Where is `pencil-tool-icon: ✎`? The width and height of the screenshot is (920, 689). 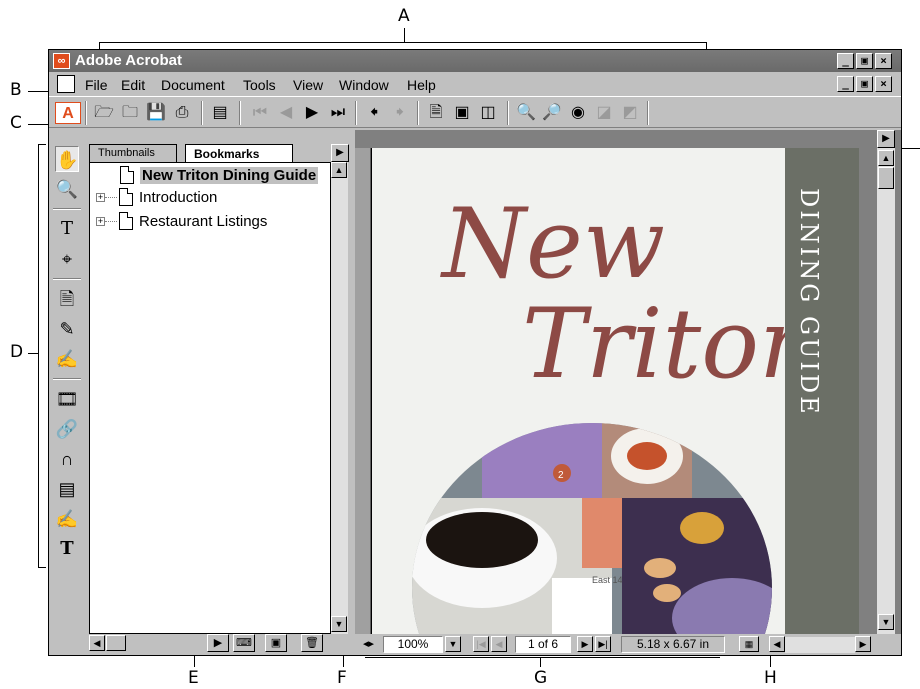 pencil-tool-icon: ✎ is located at coordinates (67, 329).